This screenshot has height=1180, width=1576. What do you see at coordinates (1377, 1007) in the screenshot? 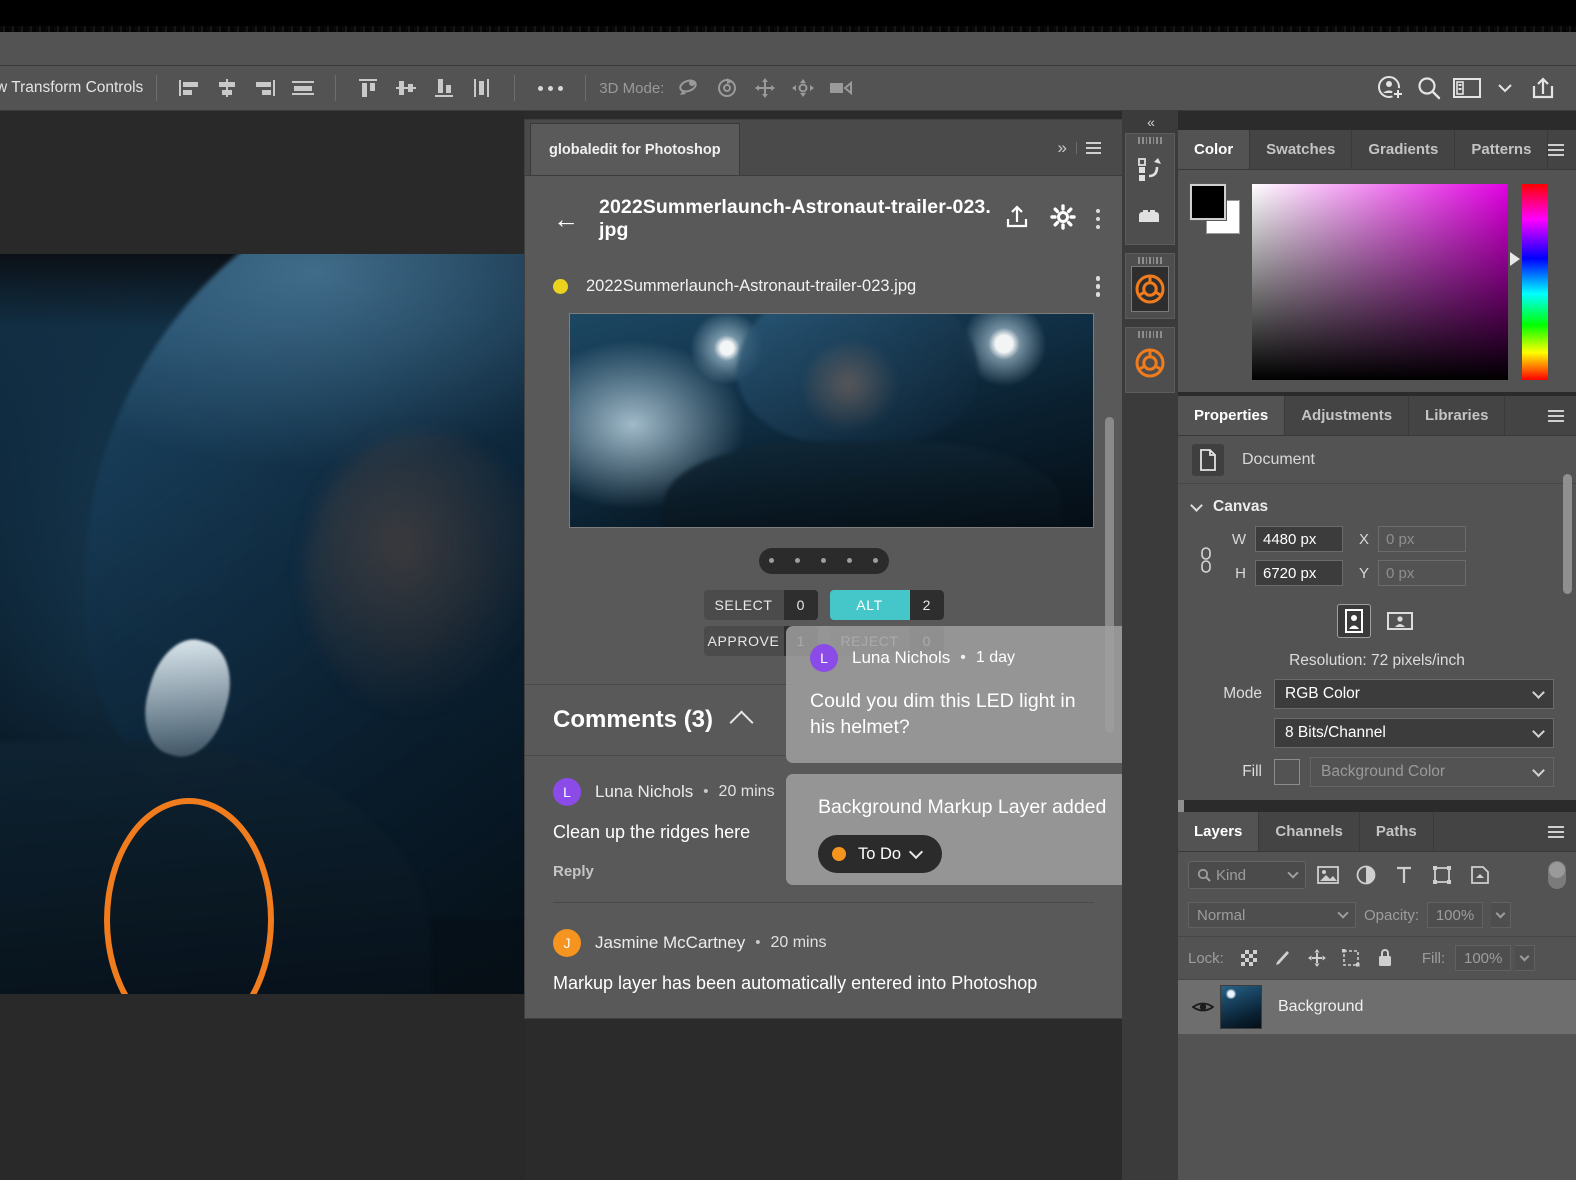
I see `layer-list-item: Background` at bounding box center [1377, 1007].